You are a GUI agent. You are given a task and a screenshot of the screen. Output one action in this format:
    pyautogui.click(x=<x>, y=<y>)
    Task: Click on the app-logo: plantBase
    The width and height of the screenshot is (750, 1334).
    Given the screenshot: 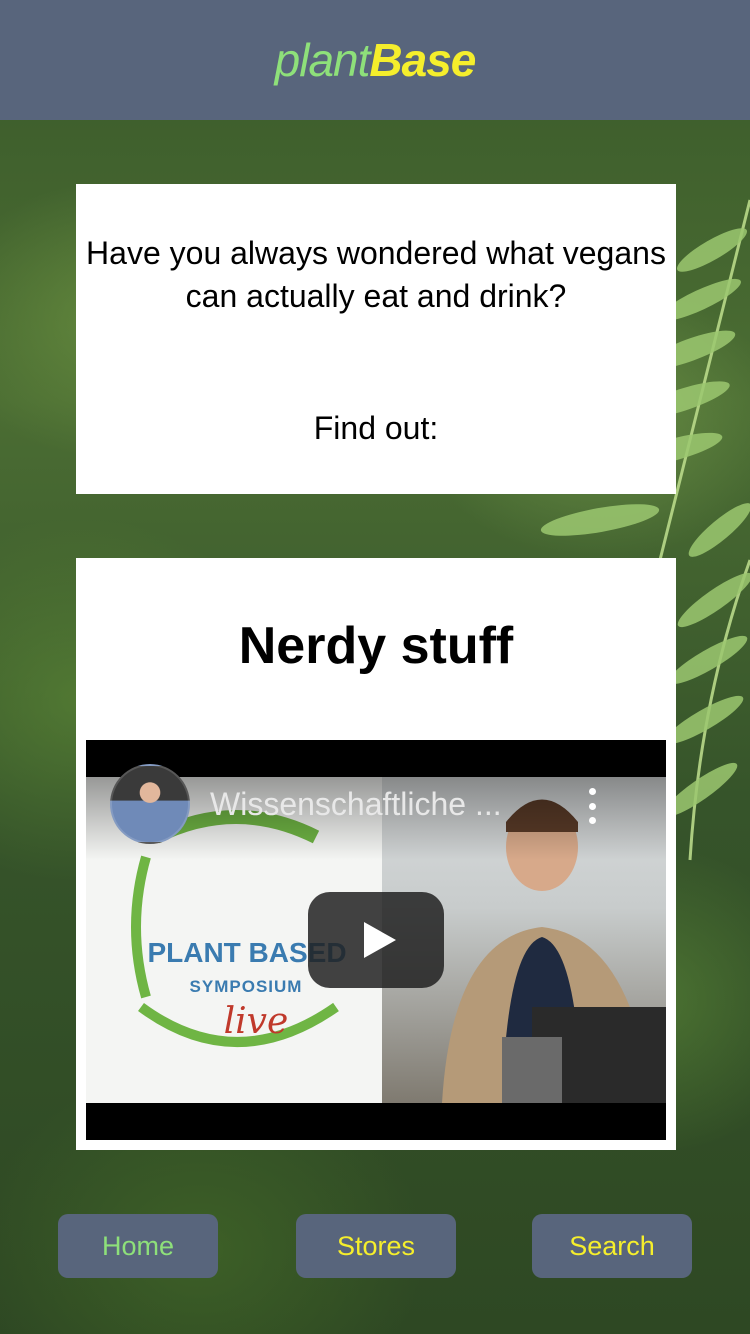 What is the action you would take?
    pyautogui.click(x=375, y=60)
    